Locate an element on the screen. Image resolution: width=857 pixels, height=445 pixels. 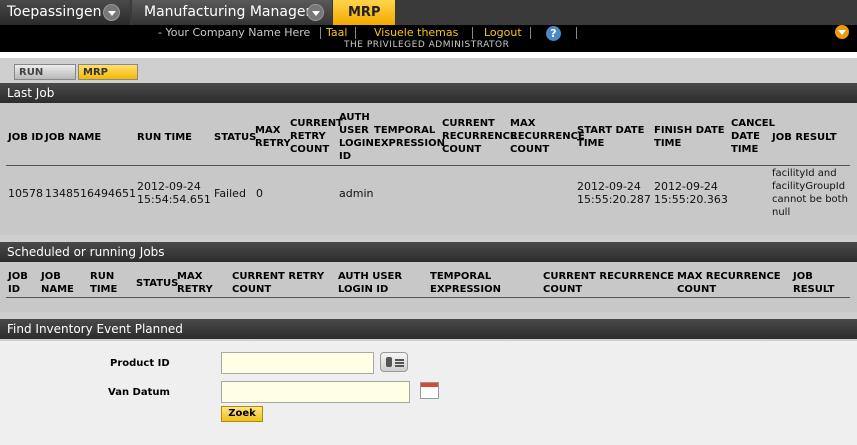
spacer is located at coordinates (428, 55).